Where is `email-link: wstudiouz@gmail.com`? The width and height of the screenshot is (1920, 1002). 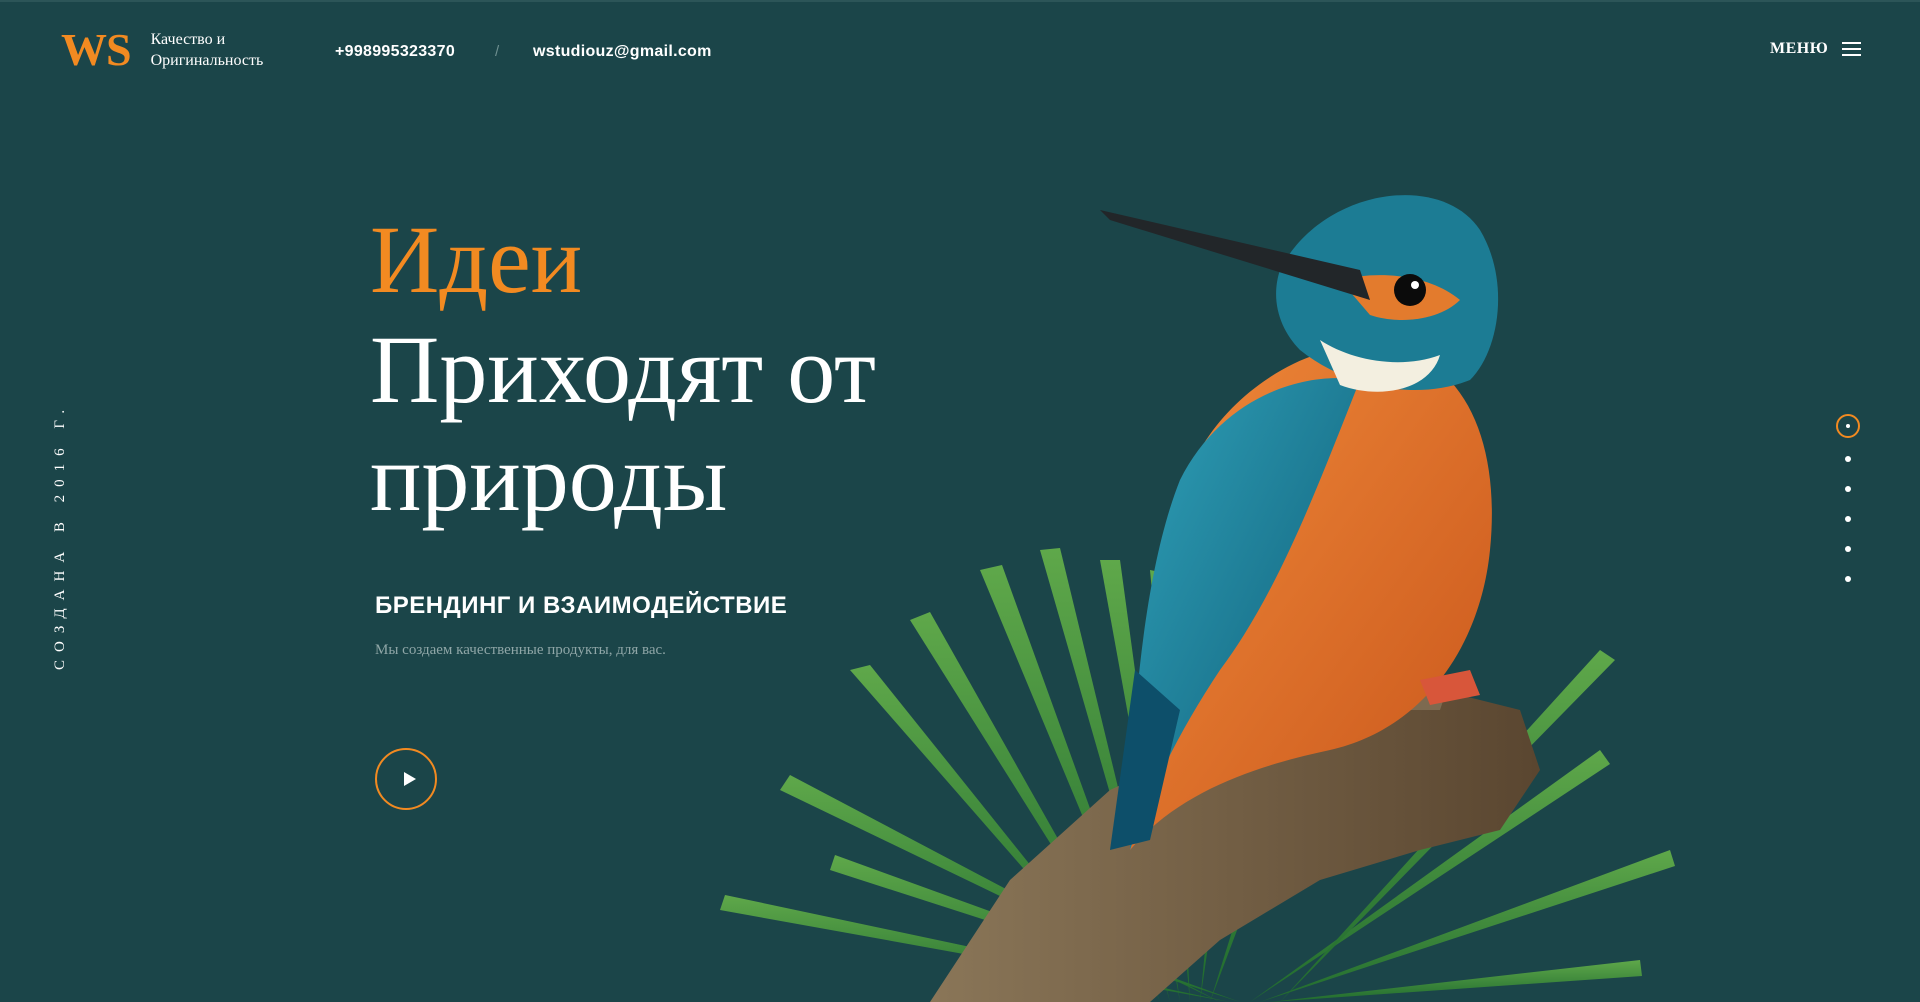
email-link: wstudiouz@gmail.com is located at coordinates (622, 52).